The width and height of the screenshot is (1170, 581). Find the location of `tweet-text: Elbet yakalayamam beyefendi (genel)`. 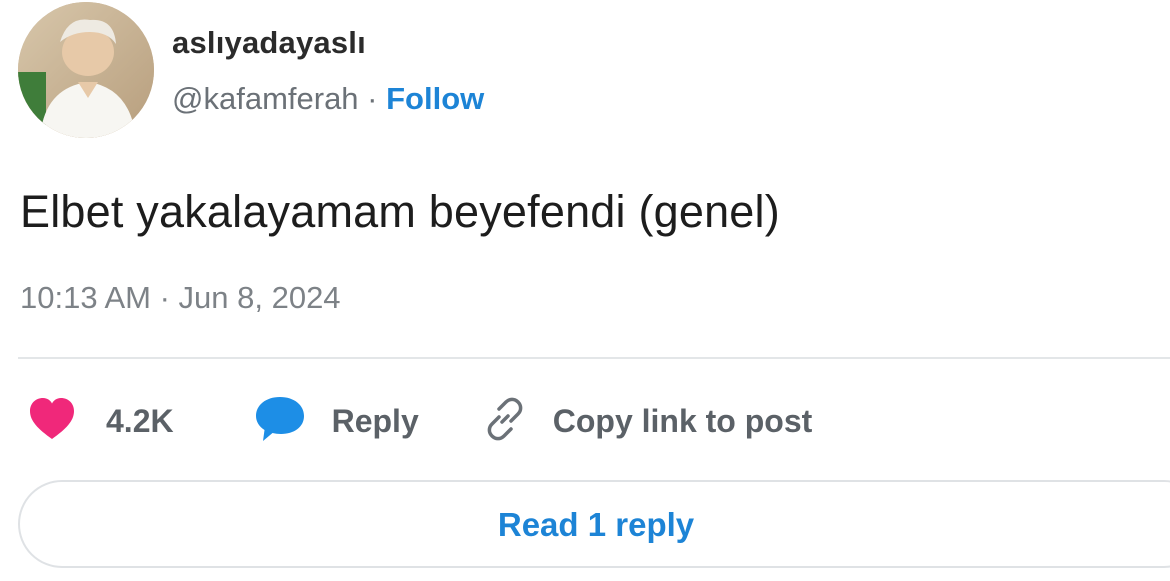

tweet-text: Elbet yakalayamam beyefendi (genel) is located at coordinates (400, 211).